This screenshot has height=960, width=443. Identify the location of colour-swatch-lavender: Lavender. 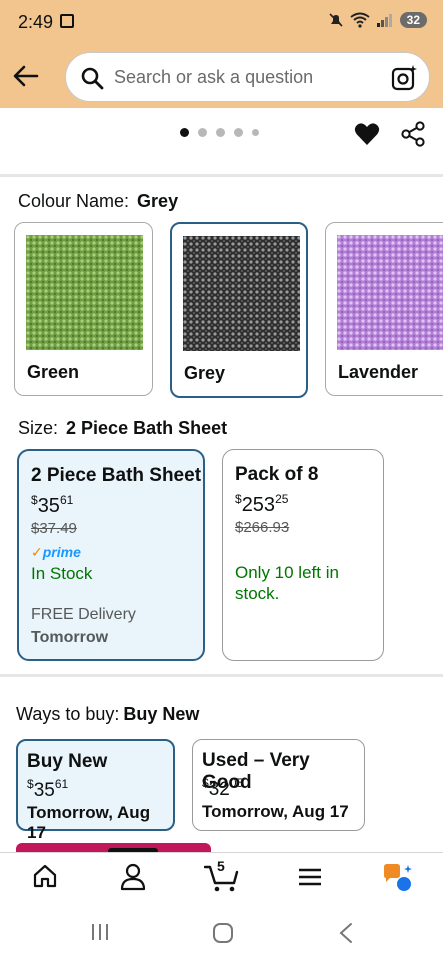
(384, 309).